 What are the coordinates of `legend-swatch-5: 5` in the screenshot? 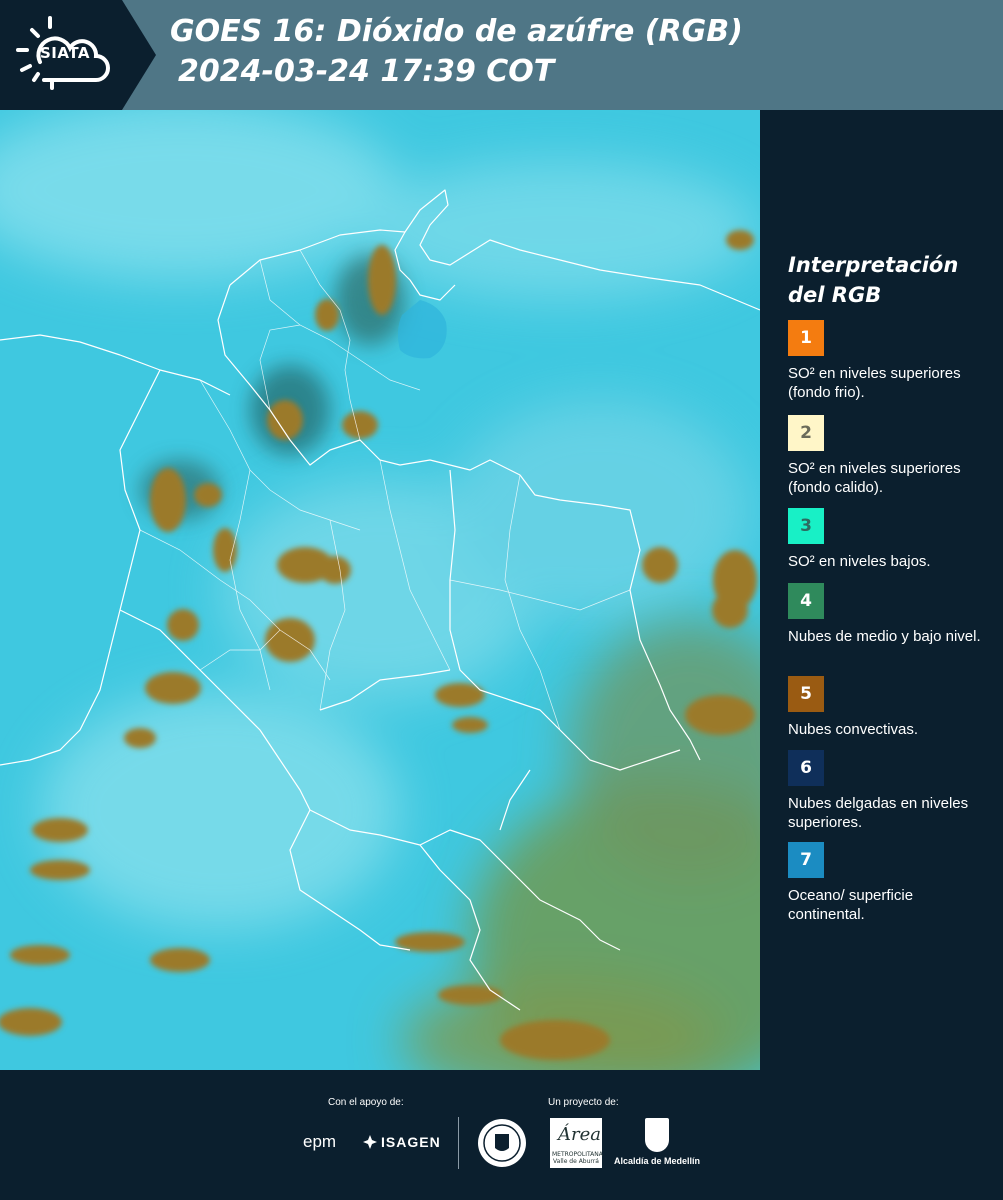 It's located at (806, 694).